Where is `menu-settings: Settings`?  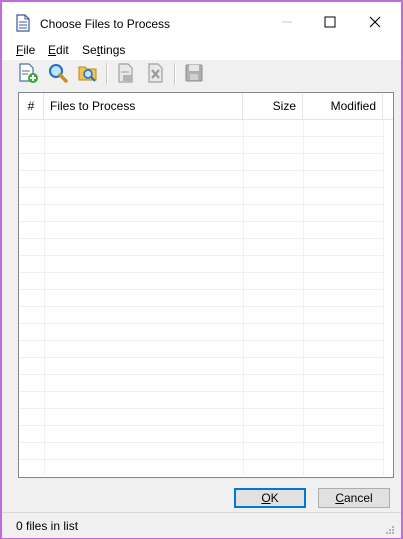
menu-settings: Settings is located at coordinates (103, 50).